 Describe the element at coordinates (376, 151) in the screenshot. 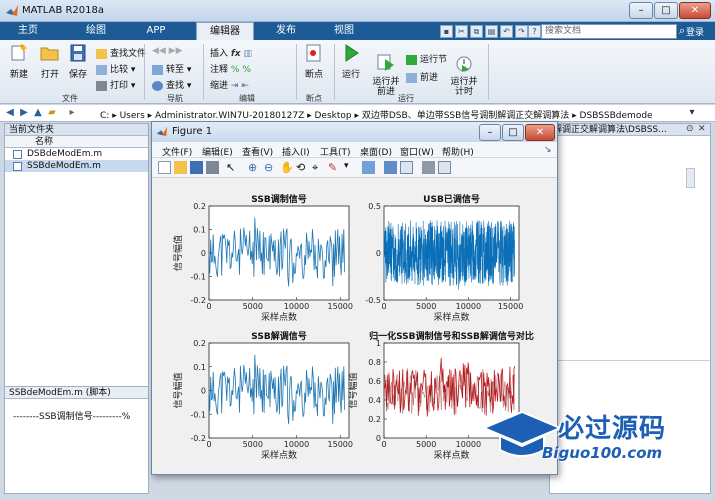

I see `menu-desktop: 桌面(D)` at that location.